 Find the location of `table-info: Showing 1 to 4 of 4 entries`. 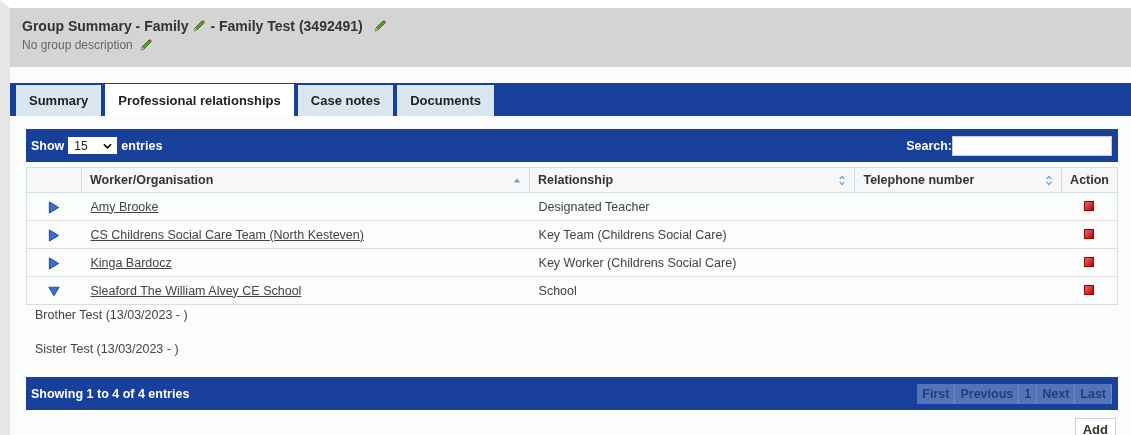

table-info: Showing 1 to 4 of 4 entries is located at coordinates (110, 393).